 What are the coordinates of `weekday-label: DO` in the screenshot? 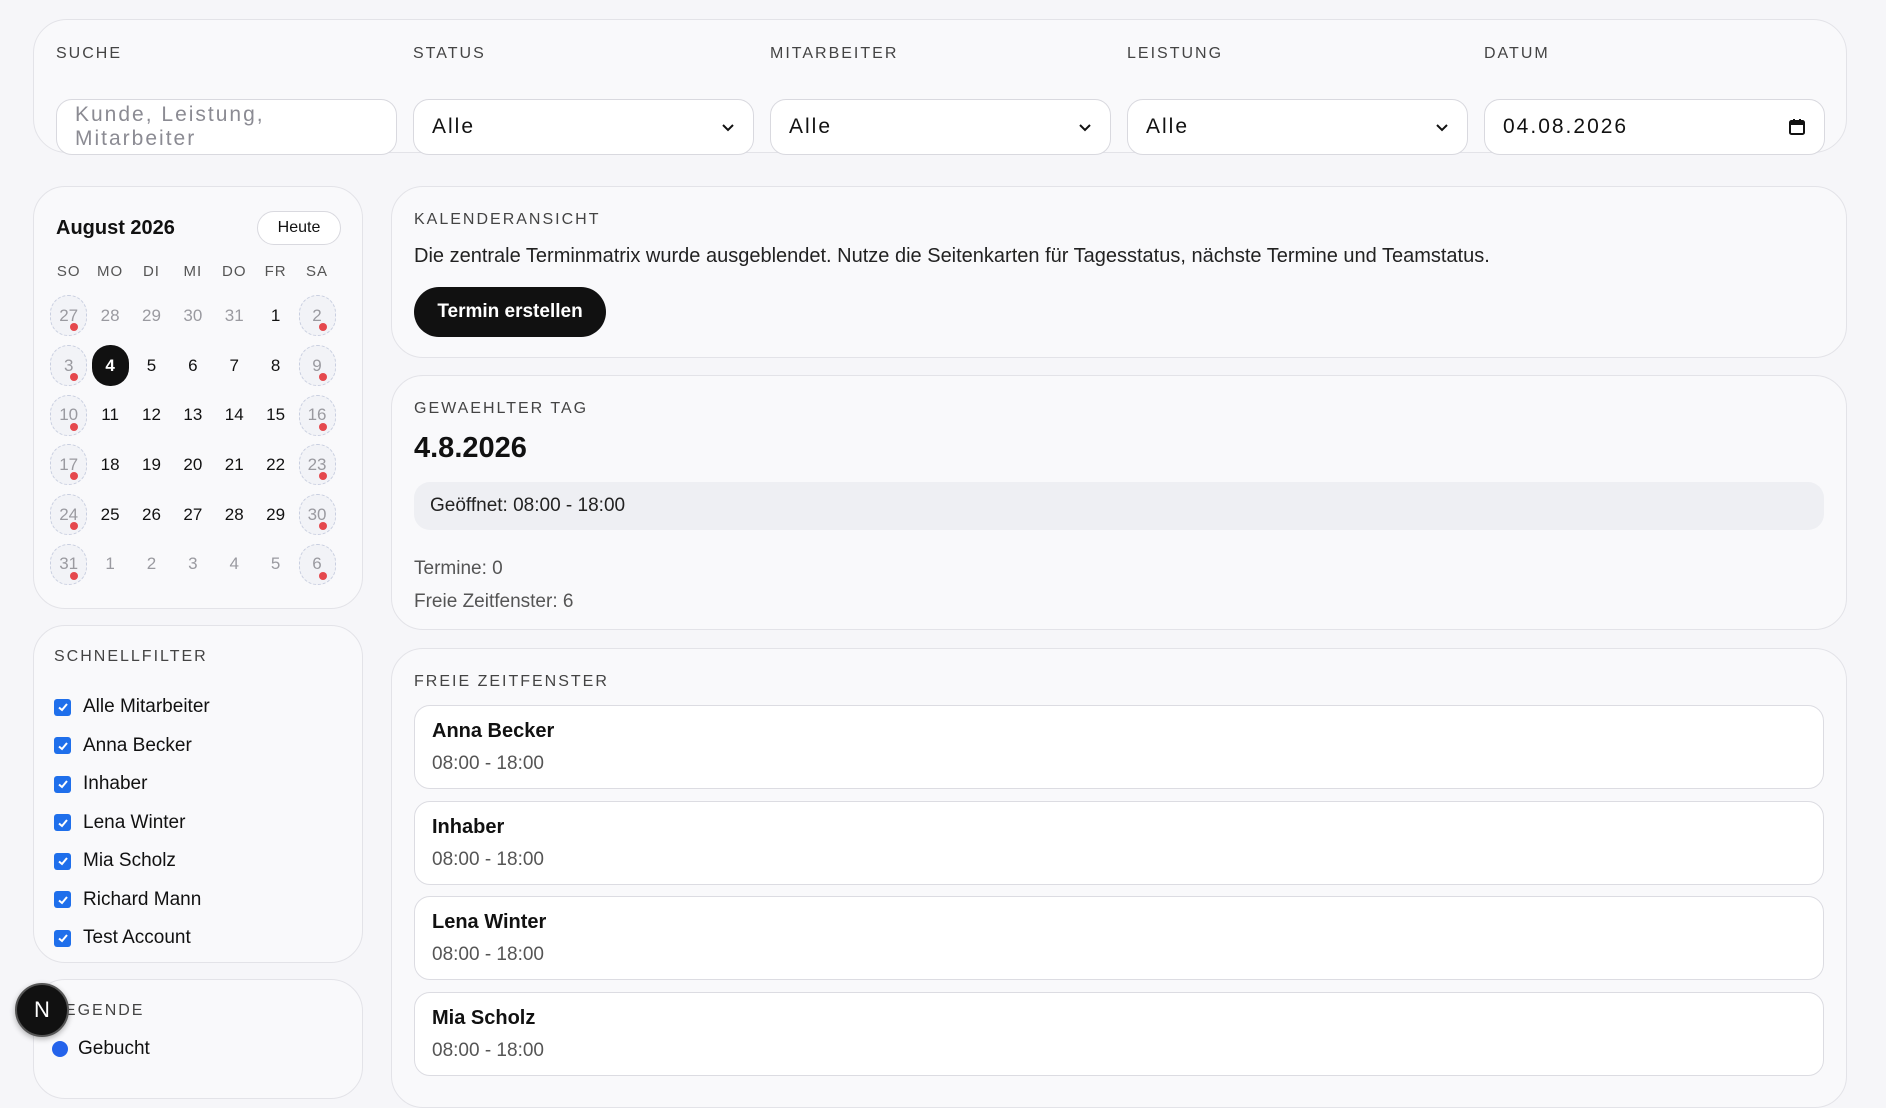 It's located at (234, 271).